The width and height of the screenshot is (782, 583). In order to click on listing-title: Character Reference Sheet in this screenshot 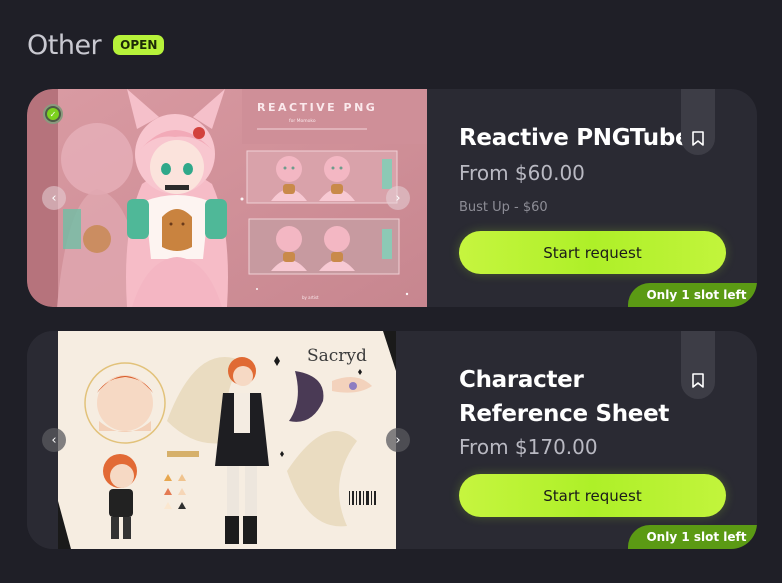, I will do `click(574, 397)`.